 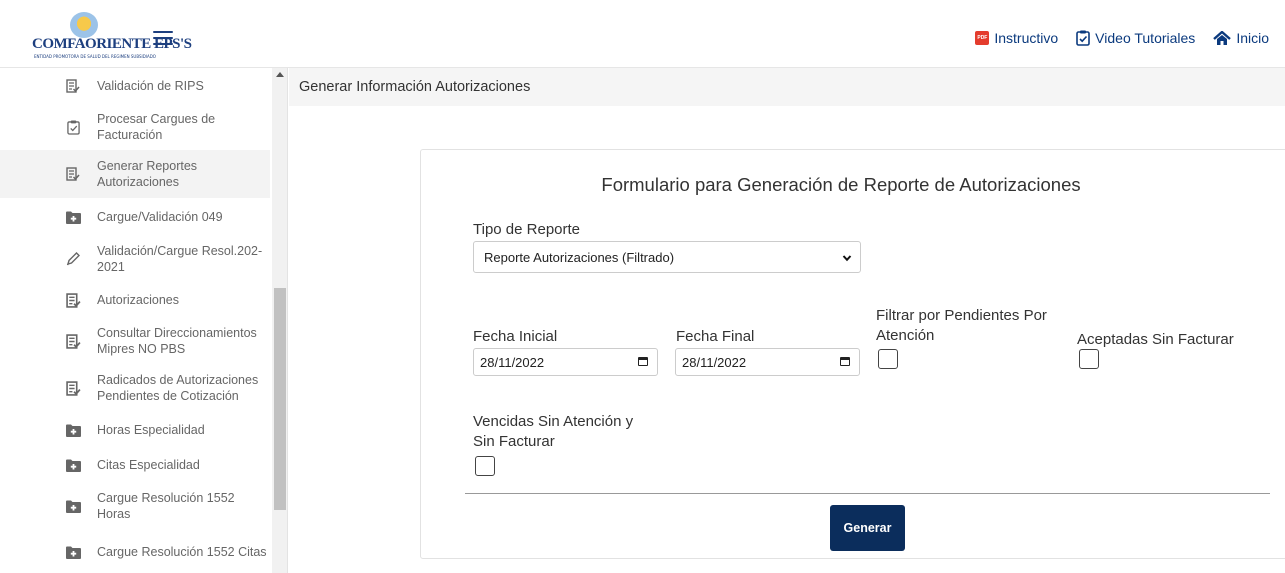 What do you see at coordinates (148, 465) in the screenshot?
I see `sidebar-item-label: Citas Especialidad` at bounding box center [148, 465].